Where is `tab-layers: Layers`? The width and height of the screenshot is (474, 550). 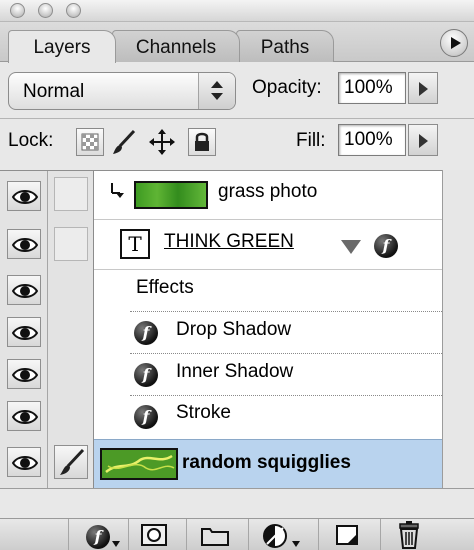 tab-layers: Layers is located at coordinates (62, 46).